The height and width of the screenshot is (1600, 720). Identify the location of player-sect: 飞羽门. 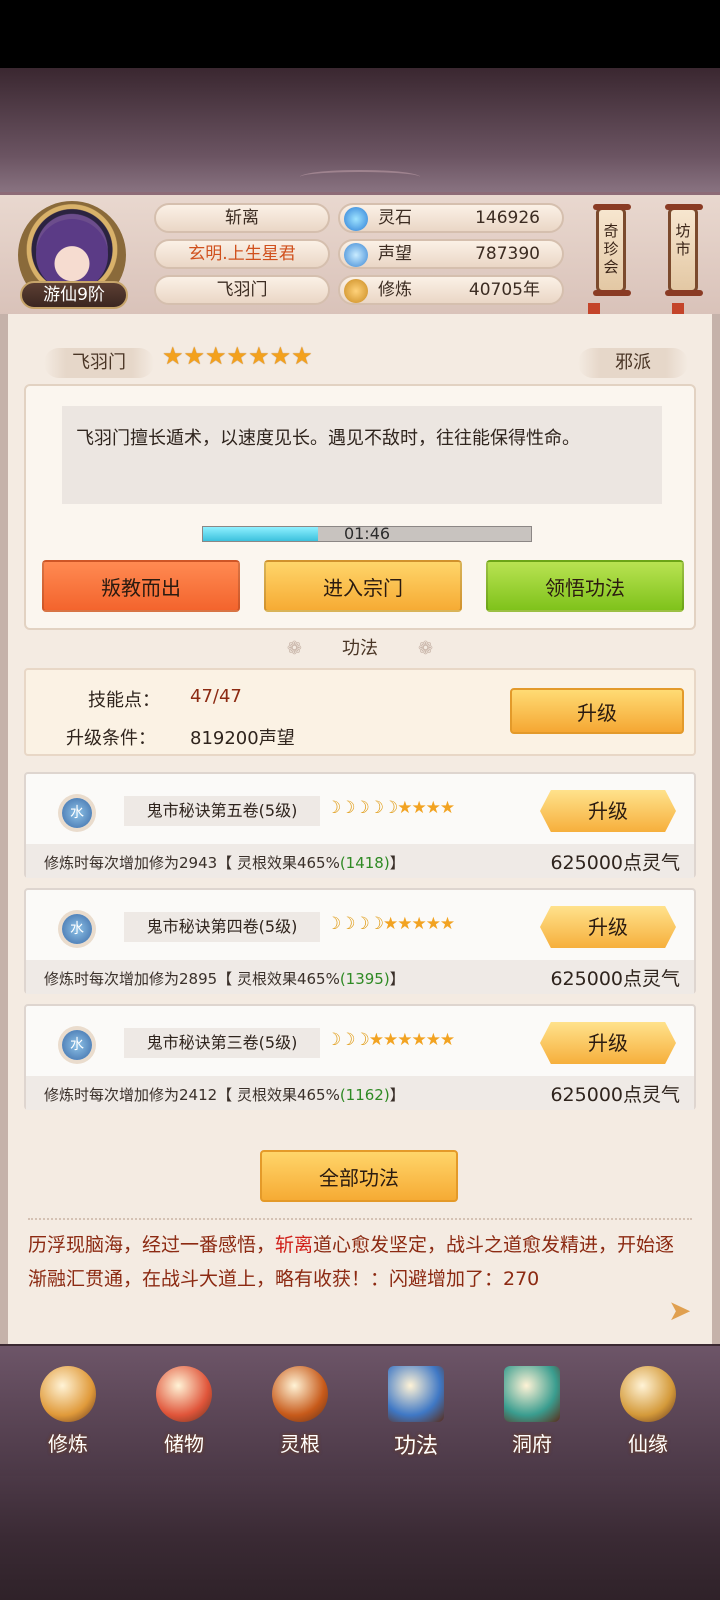
(242, 290).